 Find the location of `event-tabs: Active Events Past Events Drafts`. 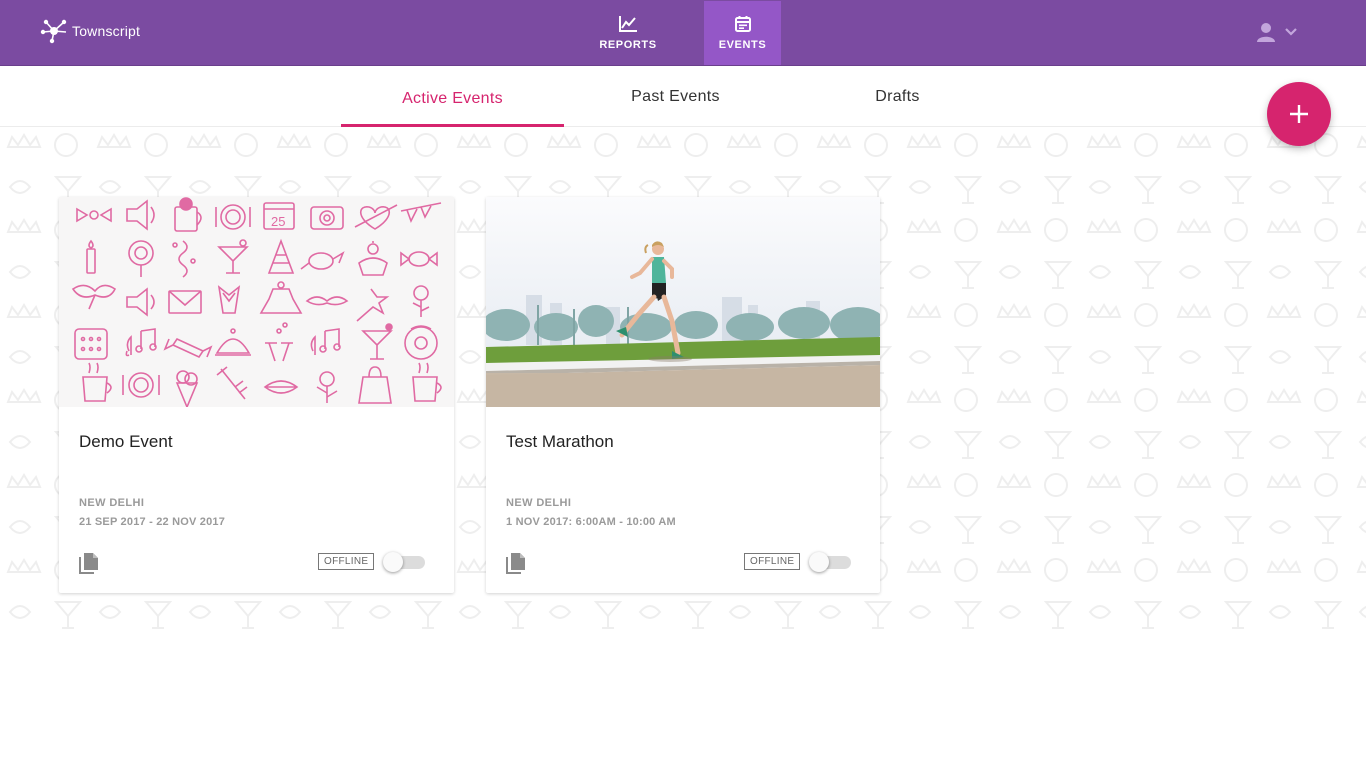

event-tabs: Active Events Past Events Drafts is located at coordinates (683, 96).